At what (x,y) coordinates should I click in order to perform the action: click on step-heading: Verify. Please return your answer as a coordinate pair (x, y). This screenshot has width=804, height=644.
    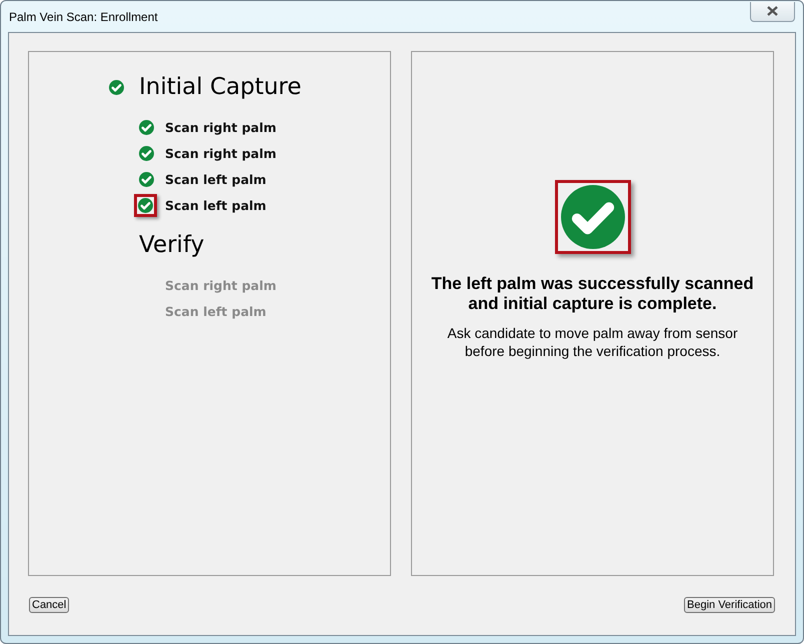
    Looking at the image, I should click on (171, 245).